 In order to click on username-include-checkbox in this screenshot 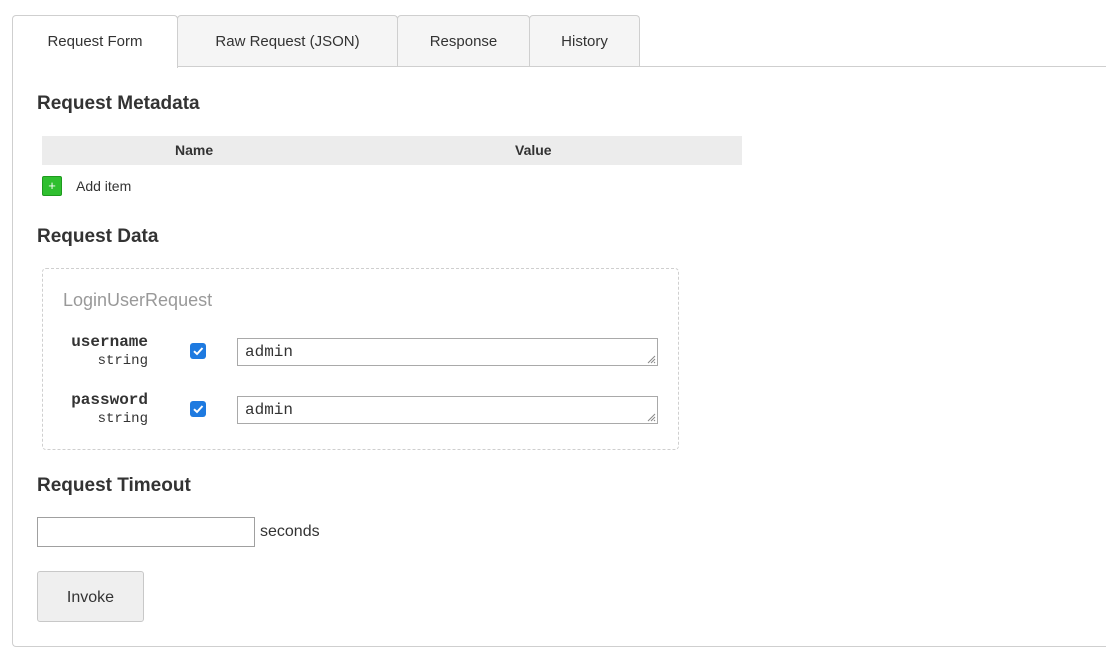, I will do `click(198, 351)`.